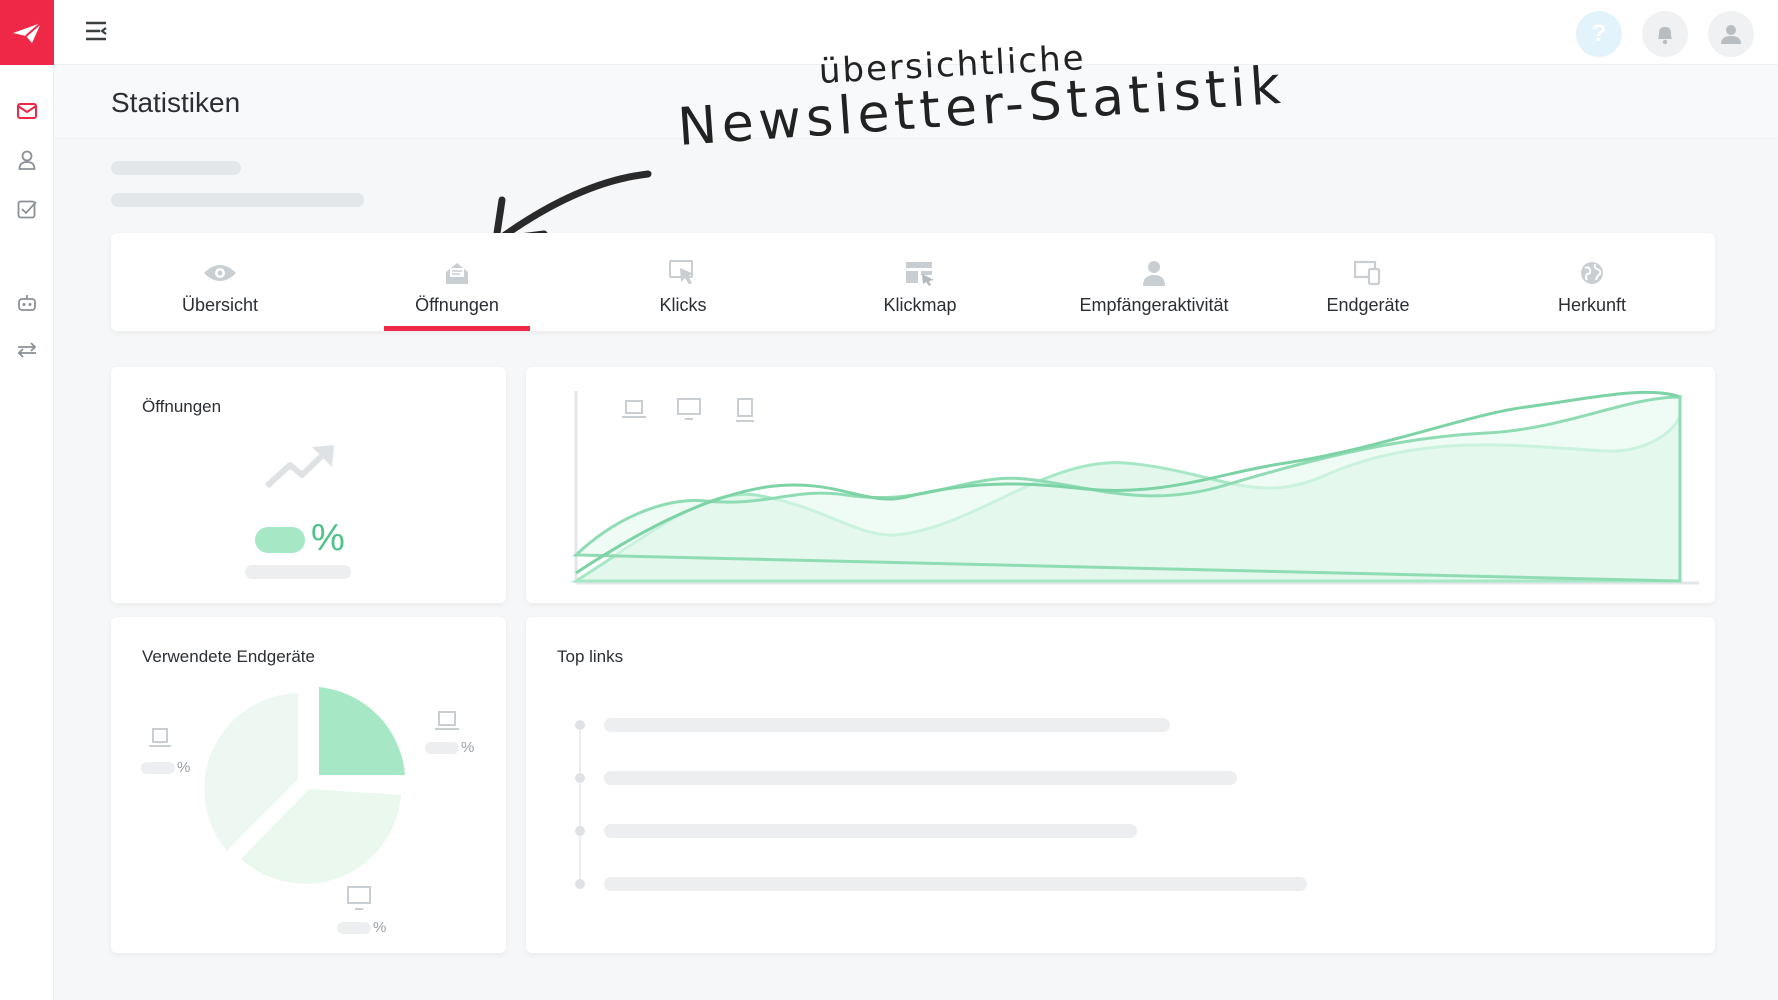 This screenshot has width=1778, height=1000. Describe the element at coordinates (158, 768) in the screenshot. I see `laptop-pct-placeholder` at that location.